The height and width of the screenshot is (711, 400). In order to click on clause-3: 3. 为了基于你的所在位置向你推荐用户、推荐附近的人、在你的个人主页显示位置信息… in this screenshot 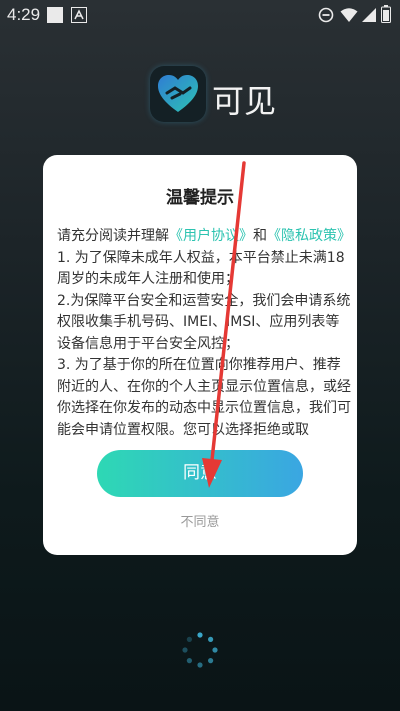, I will do `click(204, 396)`.